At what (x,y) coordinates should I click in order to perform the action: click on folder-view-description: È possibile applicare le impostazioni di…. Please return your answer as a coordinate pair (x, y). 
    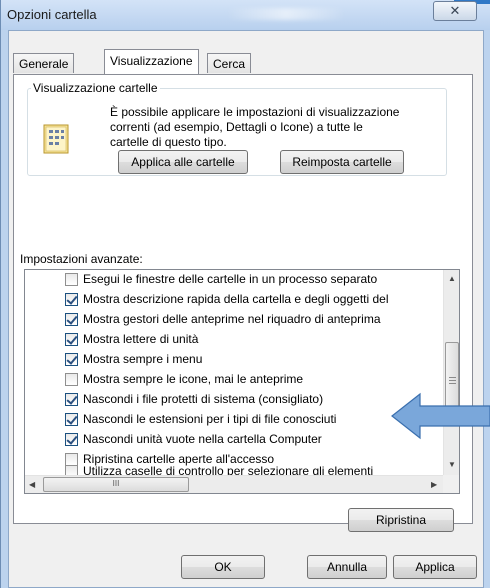
    Looking at the image, I should click on (255, 127).